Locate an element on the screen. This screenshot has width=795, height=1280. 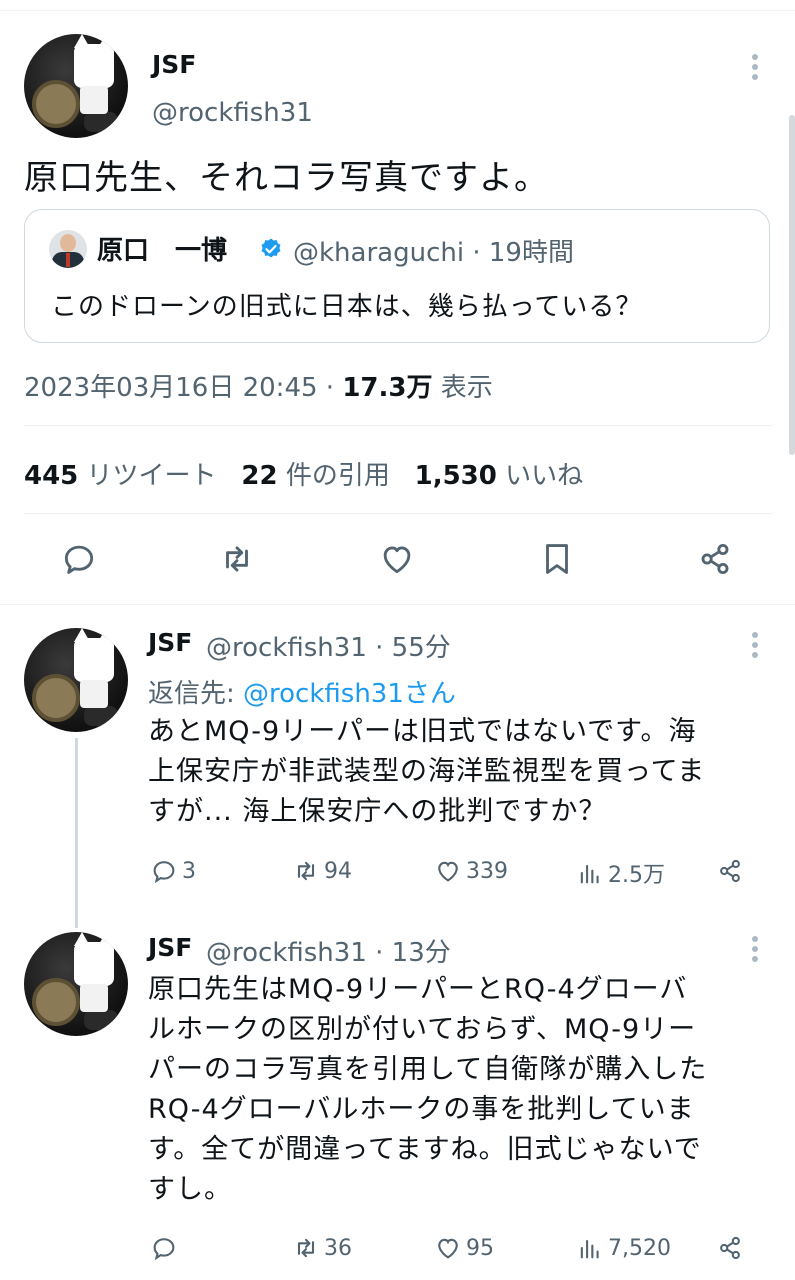
like-count: 339 is located at coordinates (487, 871).